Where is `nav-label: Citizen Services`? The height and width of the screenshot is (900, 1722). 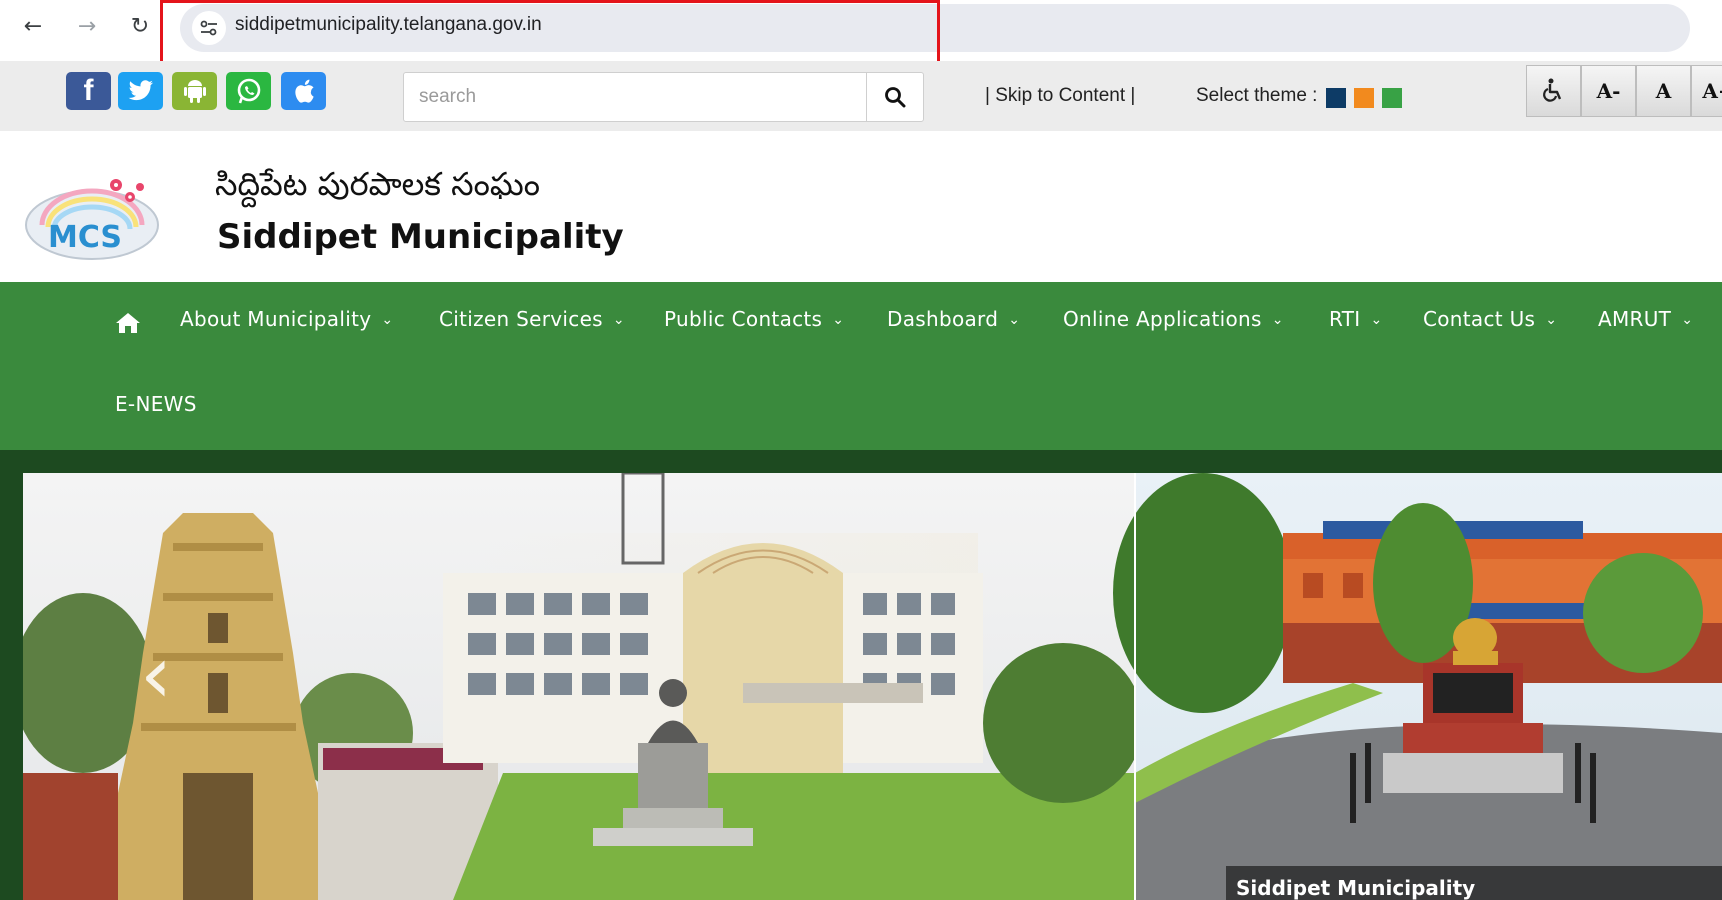
nav-label: Citizen Services is located at coordinates (521, 319).